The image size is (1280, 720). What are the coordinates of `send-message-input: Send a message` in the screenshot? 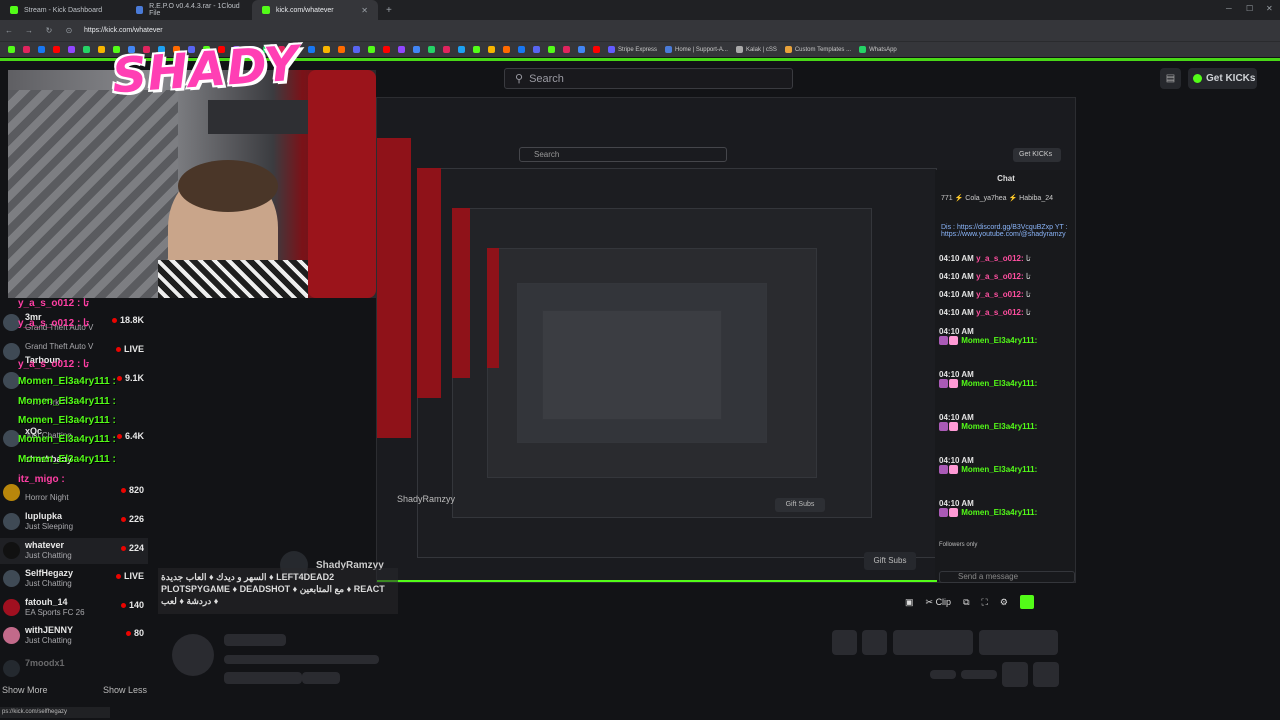 It's located at (1007, 577).